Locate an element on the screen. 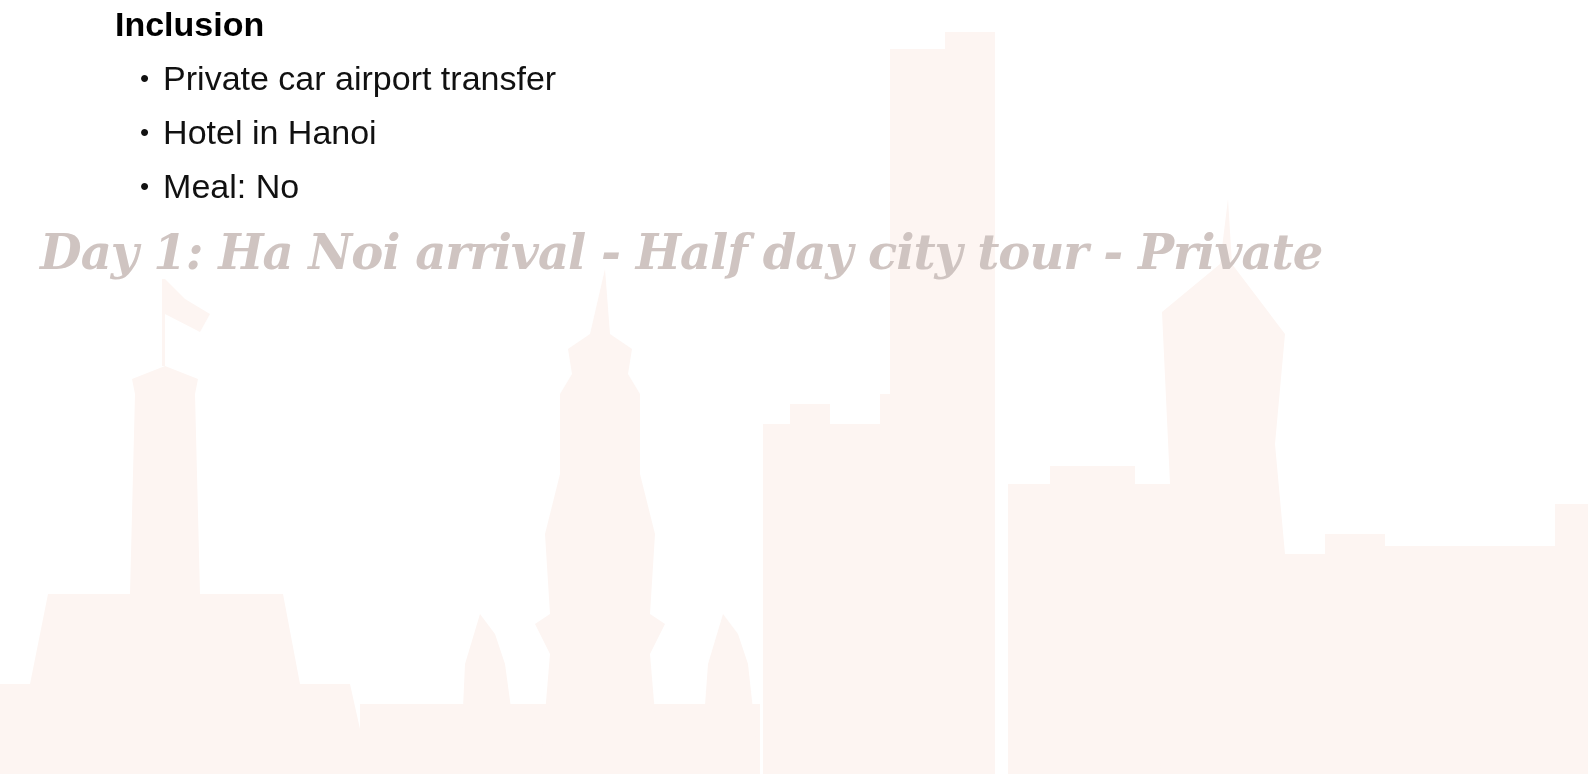 The image size is (1588, 774). day-title: Day 1: Ha Noi arrival - Half day city tour - Private is located at coordinates (681, 252).